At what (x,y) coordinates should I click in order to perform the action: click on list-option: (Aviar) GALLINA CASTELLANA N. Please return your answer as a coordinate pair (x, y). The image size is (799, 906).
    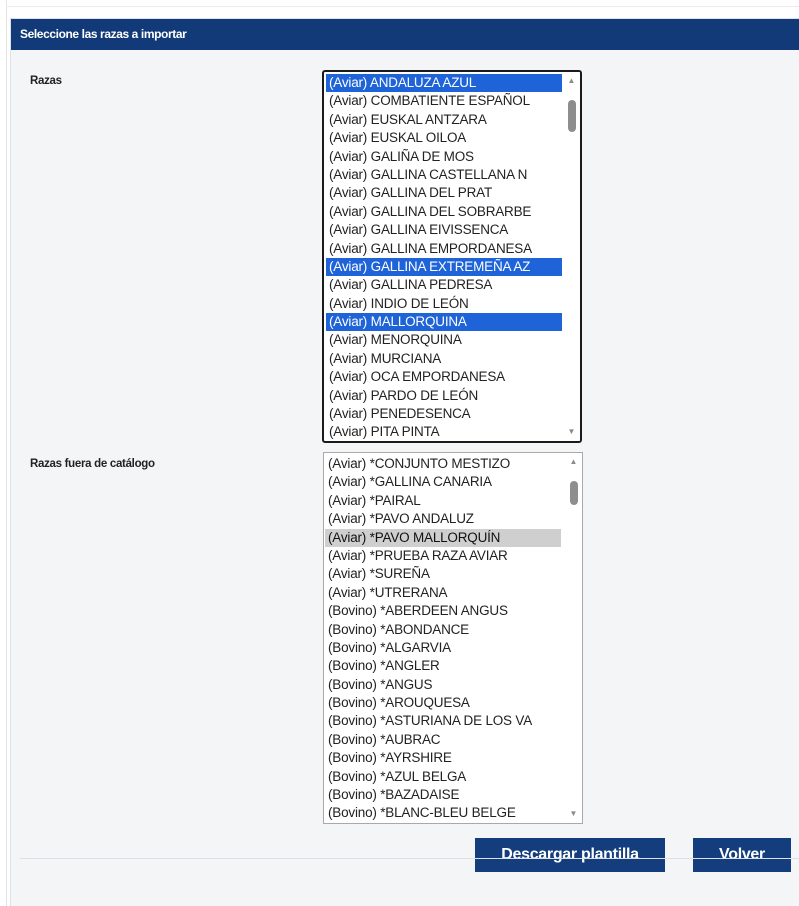
    Looking at the image, I should click on (444, 175).